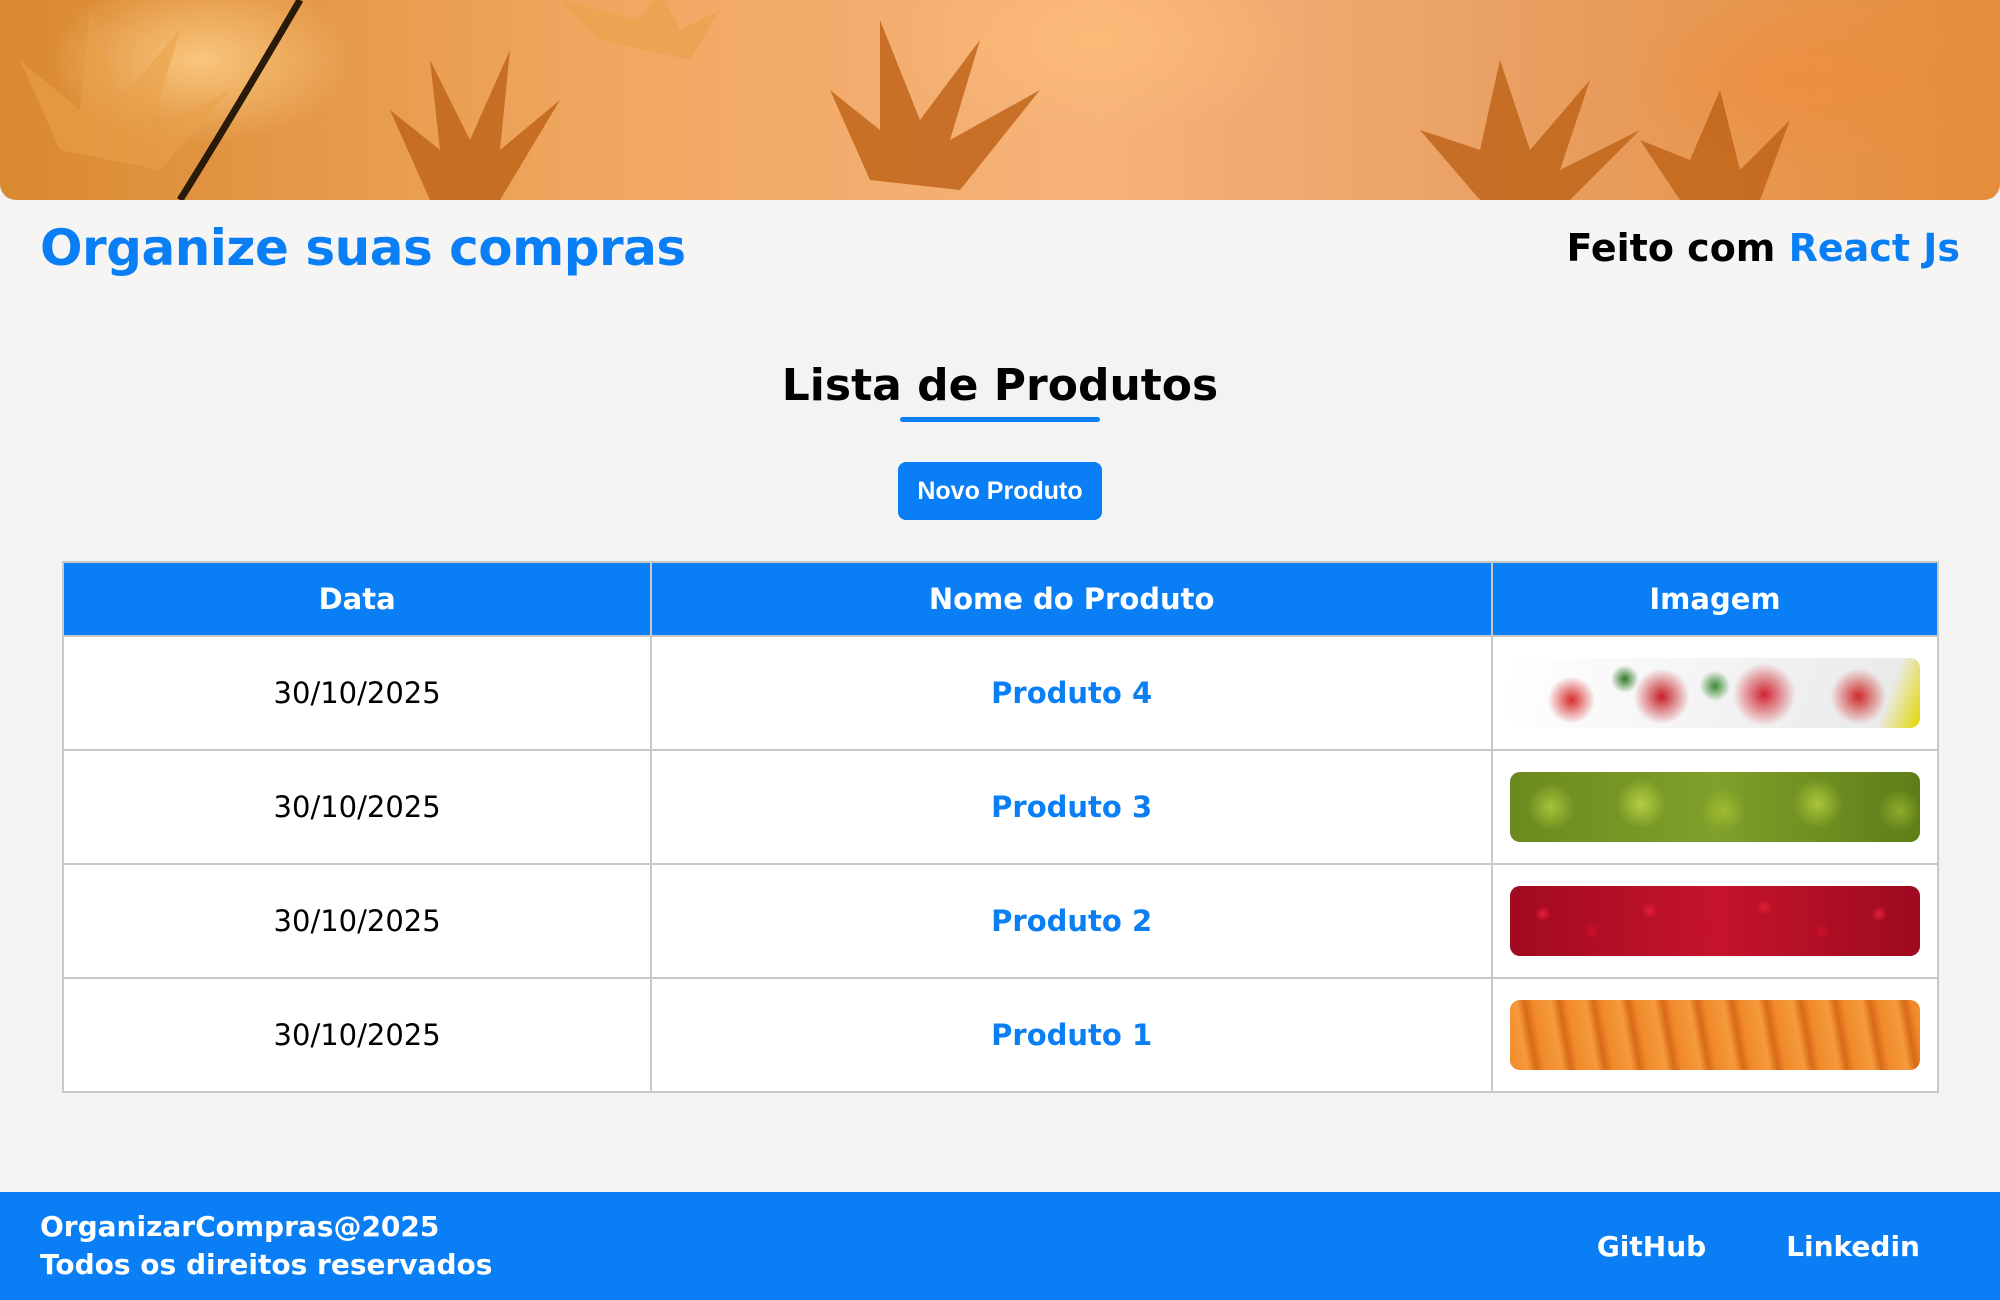 This screenshot has width=2000, height=1300. What do you see at coordinates (1000, 385) in the screenshot?
I see `page-title: Lista de Produtos` at bounding box center [1000, 385].